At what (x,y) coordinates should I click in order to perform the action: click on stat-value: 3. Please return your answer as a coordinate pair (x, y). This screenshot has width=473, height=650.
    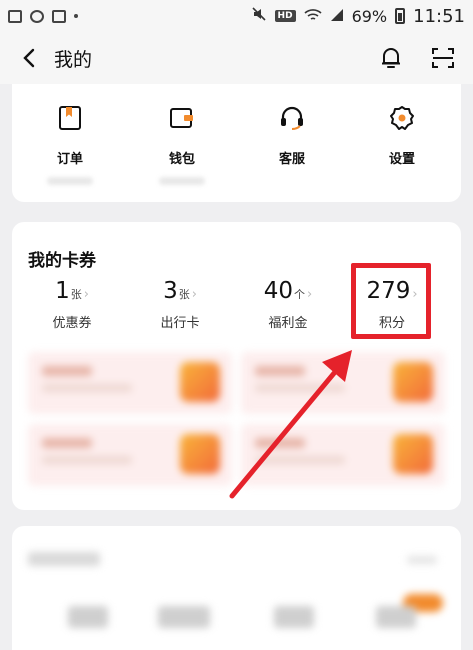
    Looking at the image, I should click on (170, 291).